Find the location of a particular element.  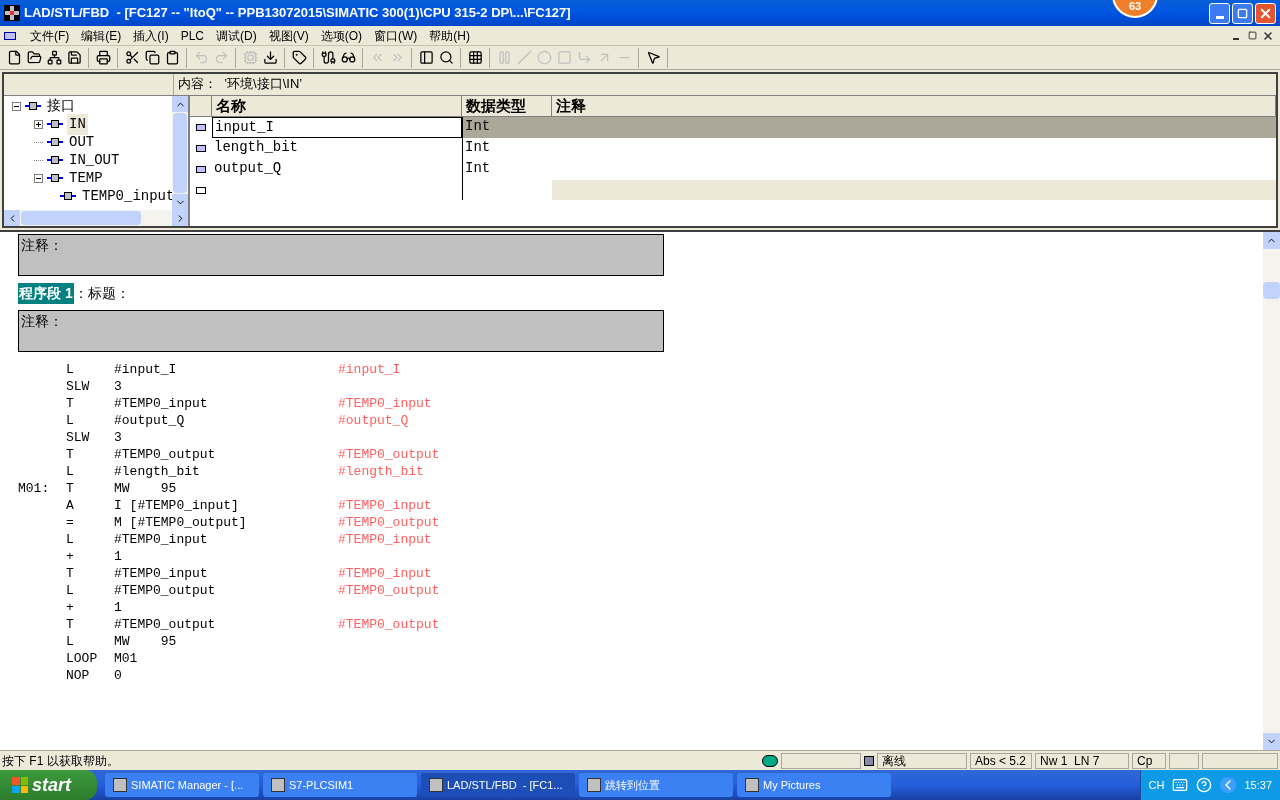

close-button is located at coordinates (1265, 13).